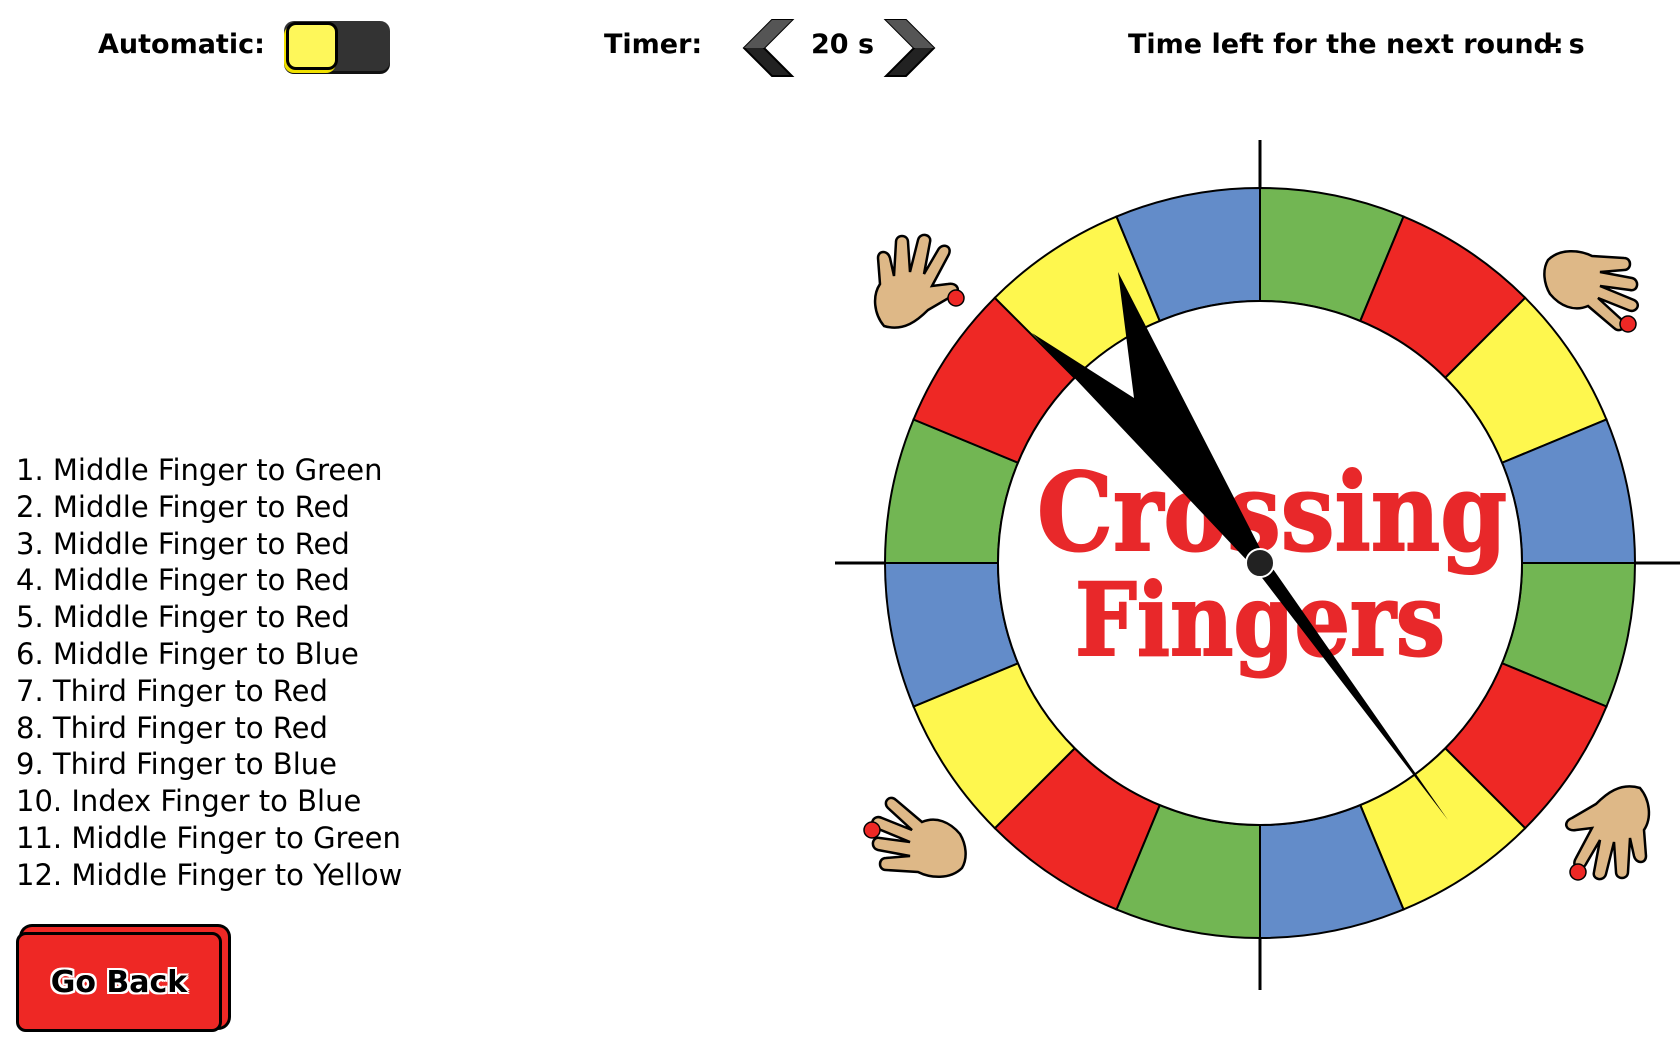 This screenshot has height=1050, width=1680. What do you see at coordinates (199, 470) in the screenshot?
I see `move-list-item: 1. Middle Finger to Green` at bounding box center [199, 470].